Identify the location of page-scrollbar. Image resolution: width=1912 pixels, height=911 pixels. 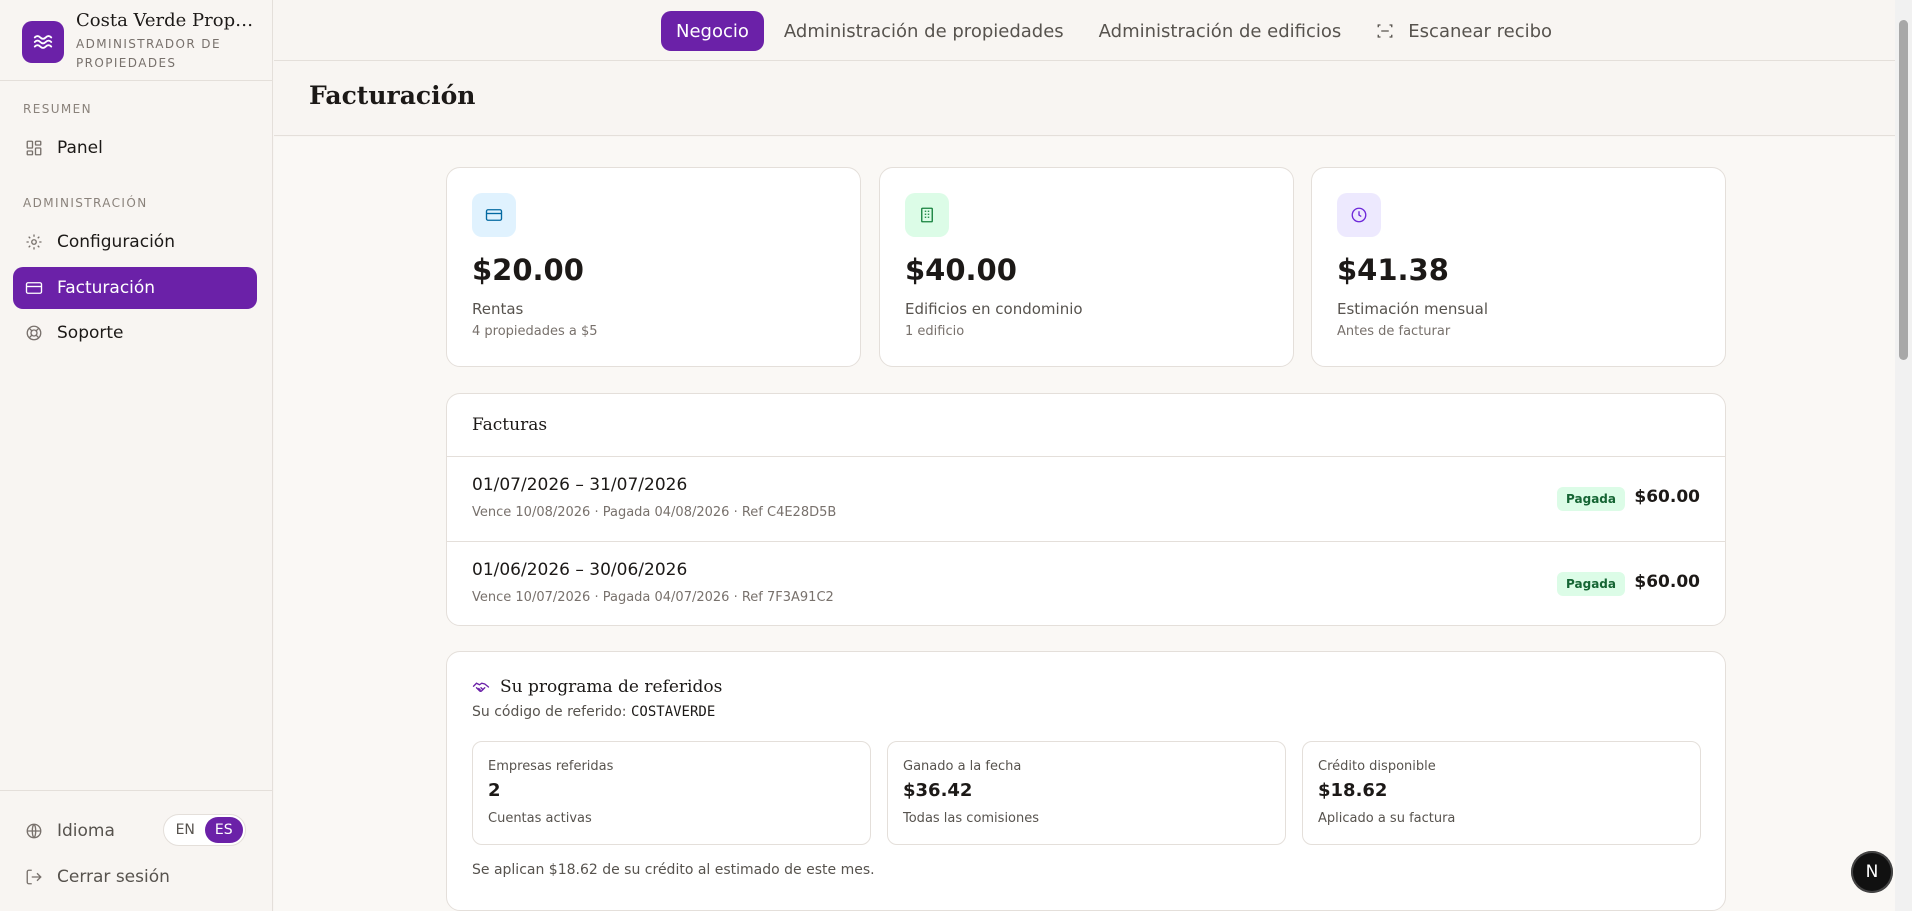
(1903, 455).